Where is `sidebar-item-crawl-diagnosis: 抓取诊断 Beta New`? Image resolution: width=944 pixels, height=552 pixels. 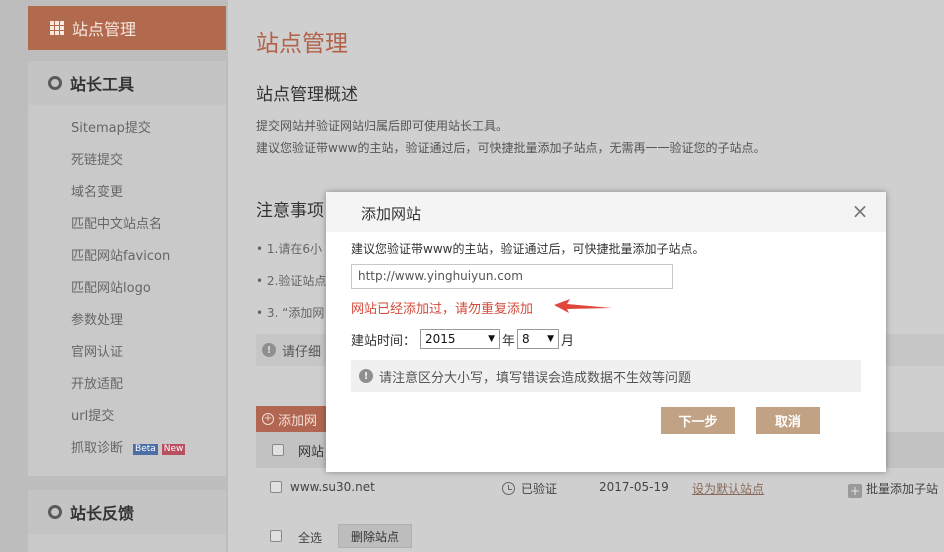
sidebar-item-crawl-diagnosis: 抓取诊断 Beta New is located at coordinates (127, 449).